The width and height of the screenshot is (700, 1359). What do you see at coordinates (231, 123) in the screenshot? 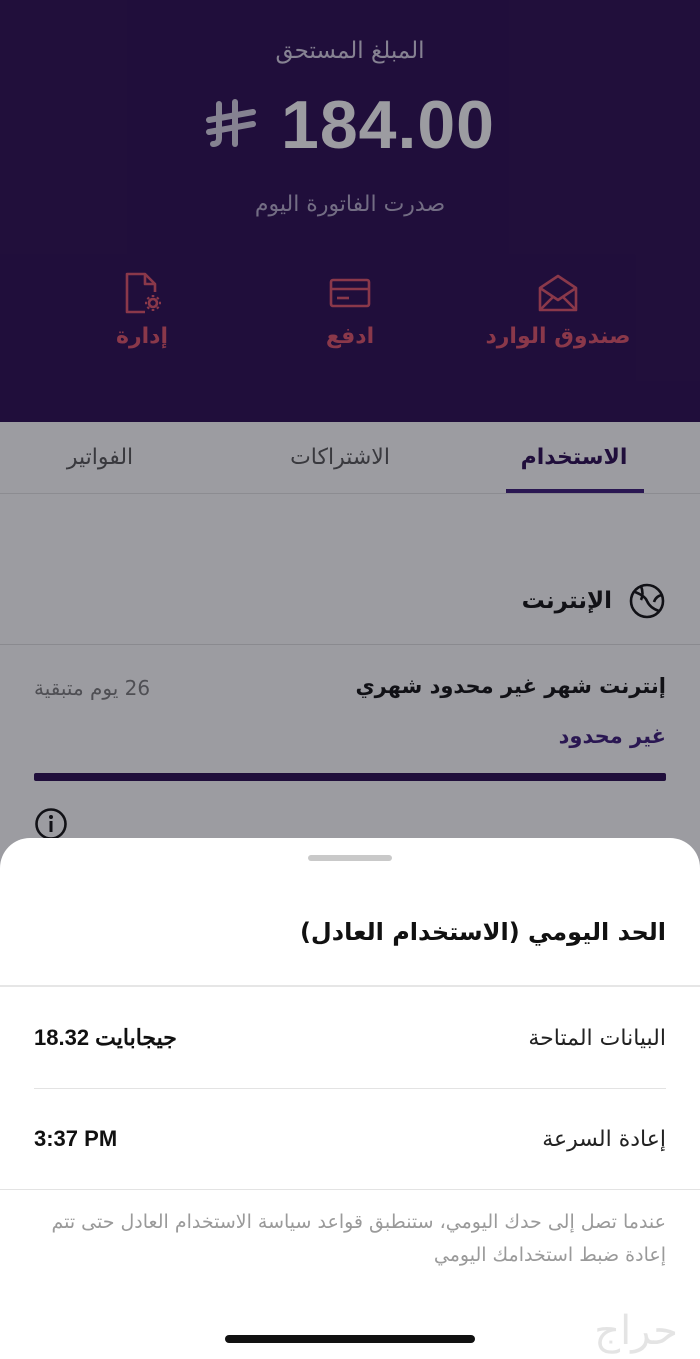
I see `saudi-riyal-icon` at bounding box center [231, 123].